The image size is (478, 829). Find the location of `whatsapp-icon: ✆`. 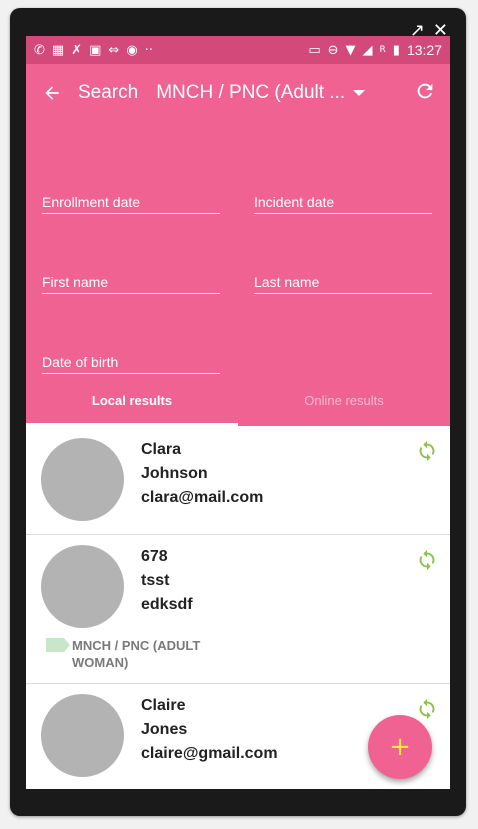

whatsapp-icon: ✆ is located at coordinates (39, 50).